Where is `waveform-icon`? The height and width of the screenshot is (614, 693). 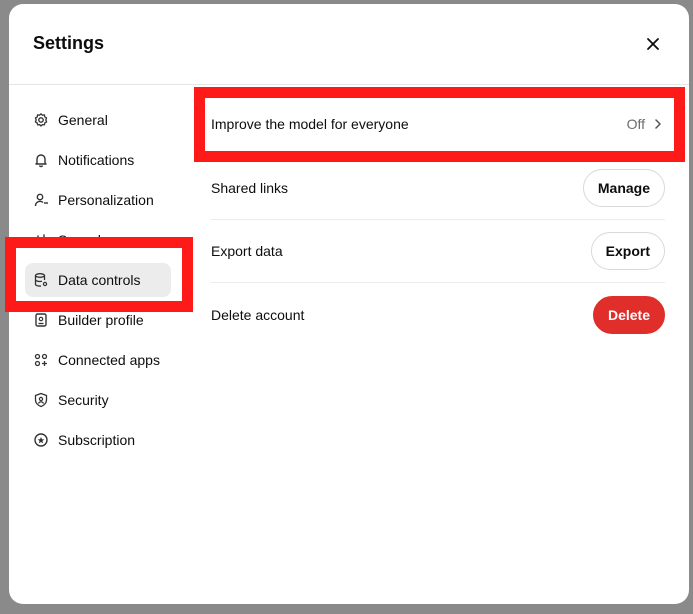 waveform-icon is located at coordinates (41, 240).